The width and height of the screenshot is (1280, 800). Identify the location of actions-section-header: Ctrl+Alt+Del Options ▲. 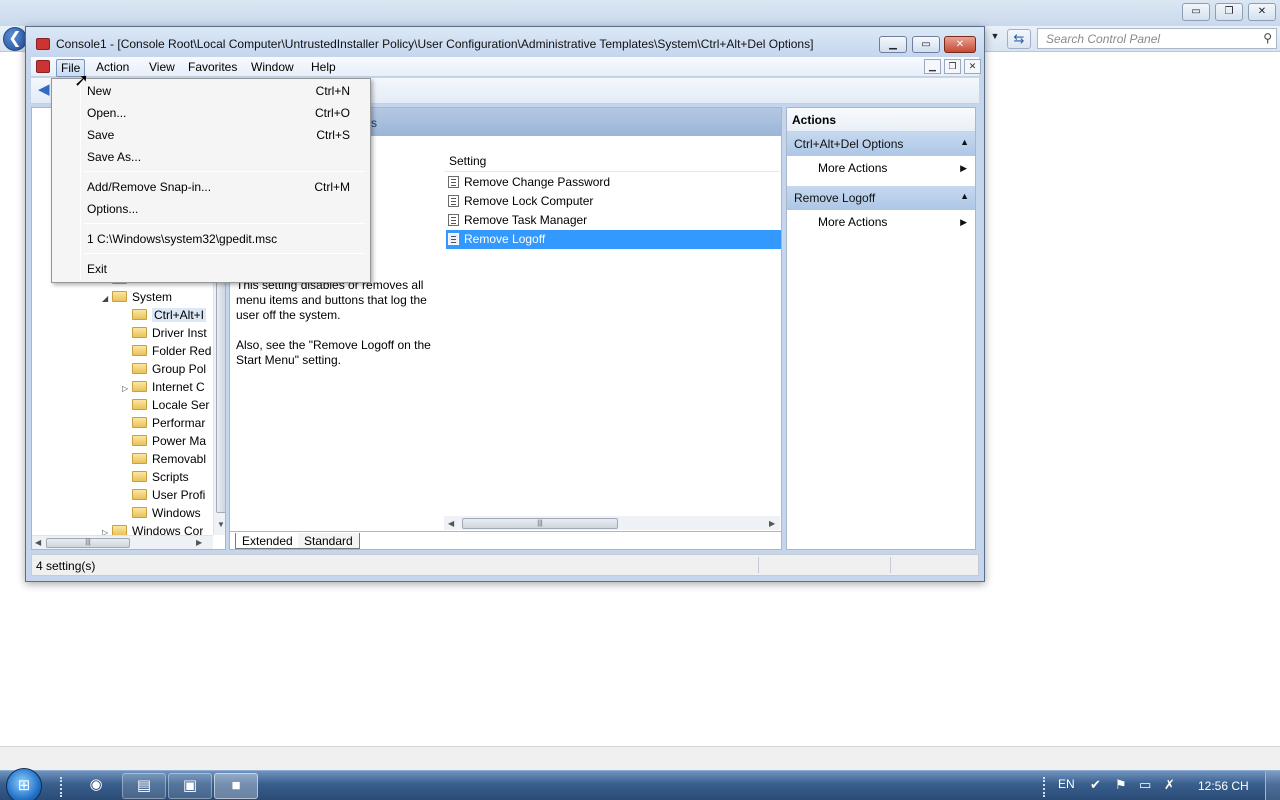
(881, 144).